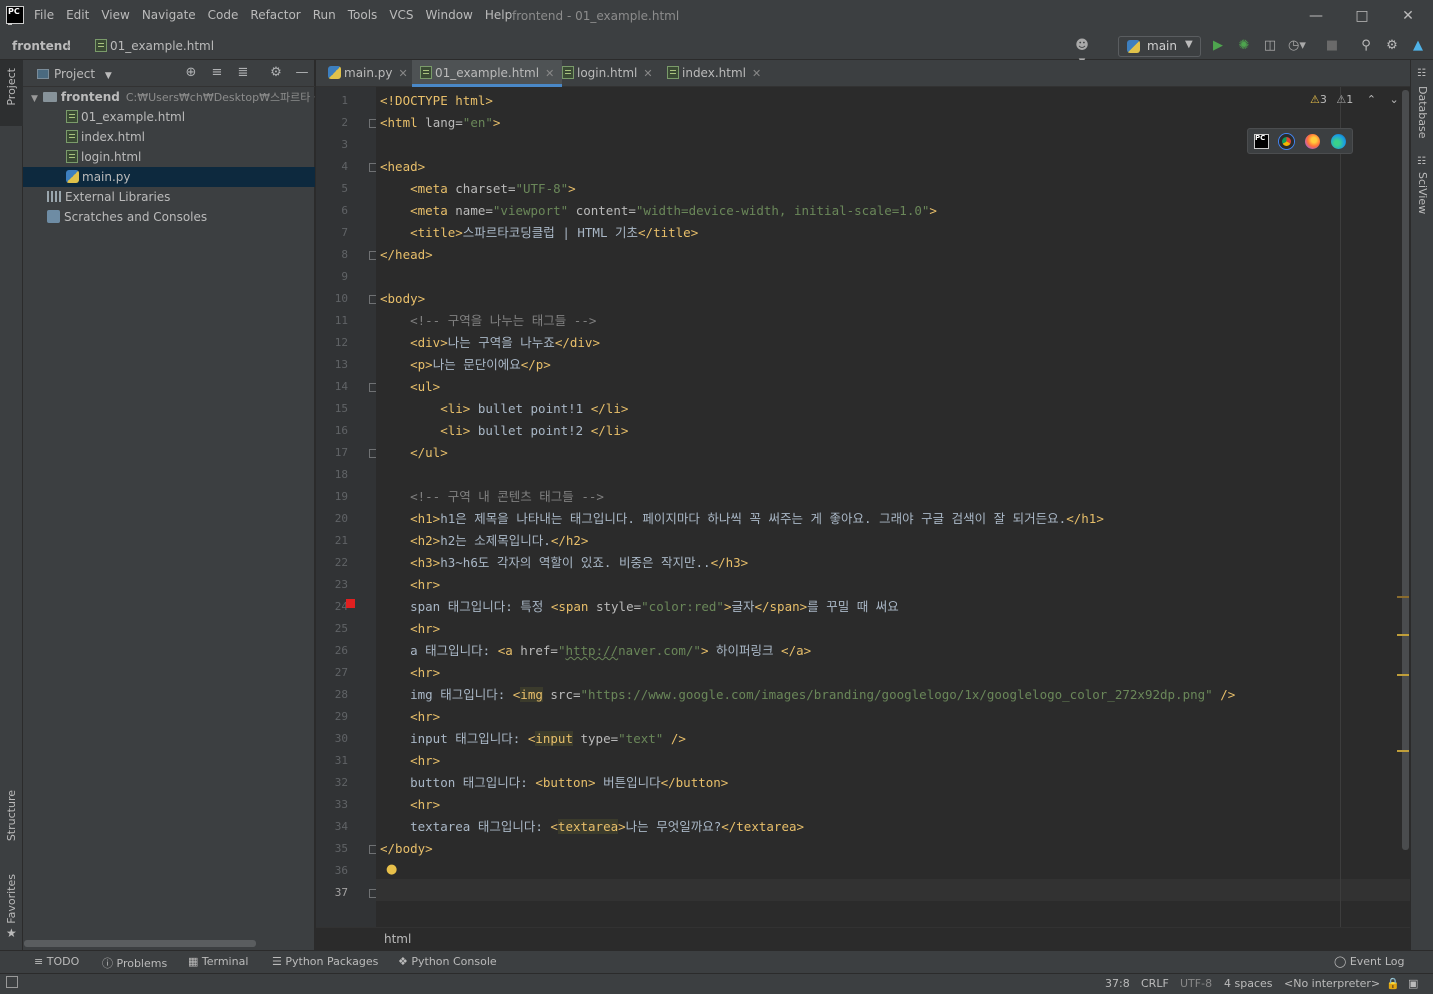 Image resolution: width=1433 pixels, height=994 pixels. What do you see at coordinates (402, 167) in the screenshot?
I see `code-line: <head>` at bounding box center [402, 167].